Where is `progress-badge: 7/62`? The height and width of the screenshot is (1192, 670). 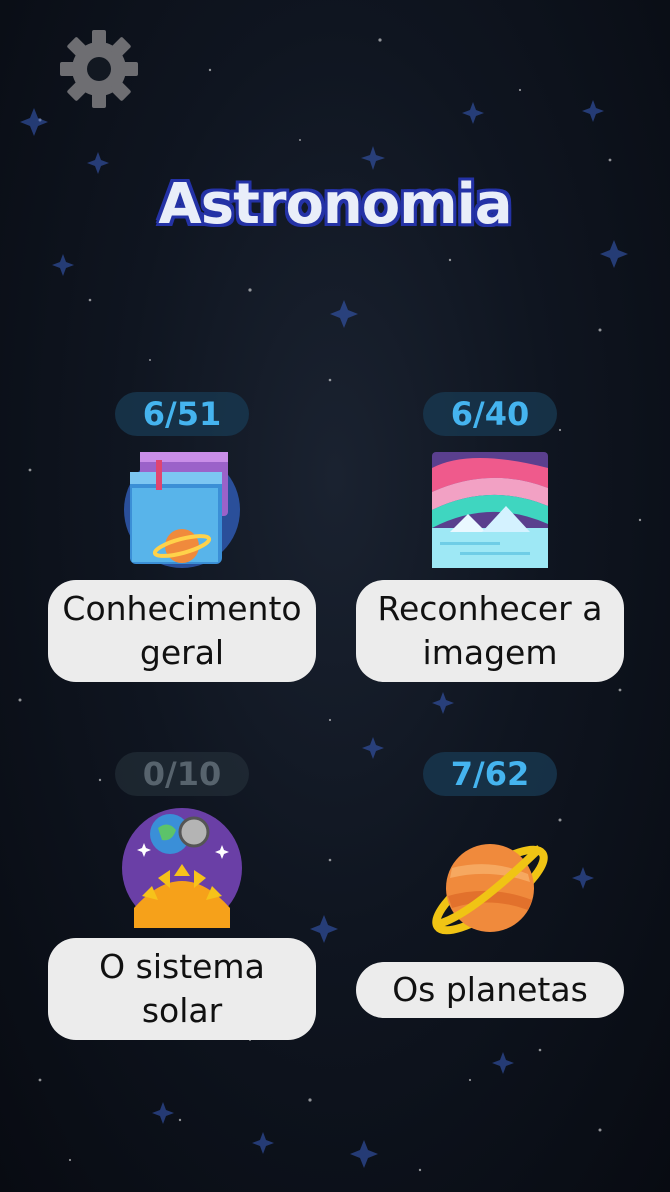 progress-badge: 7/62 is located at coordinates (490, 774).